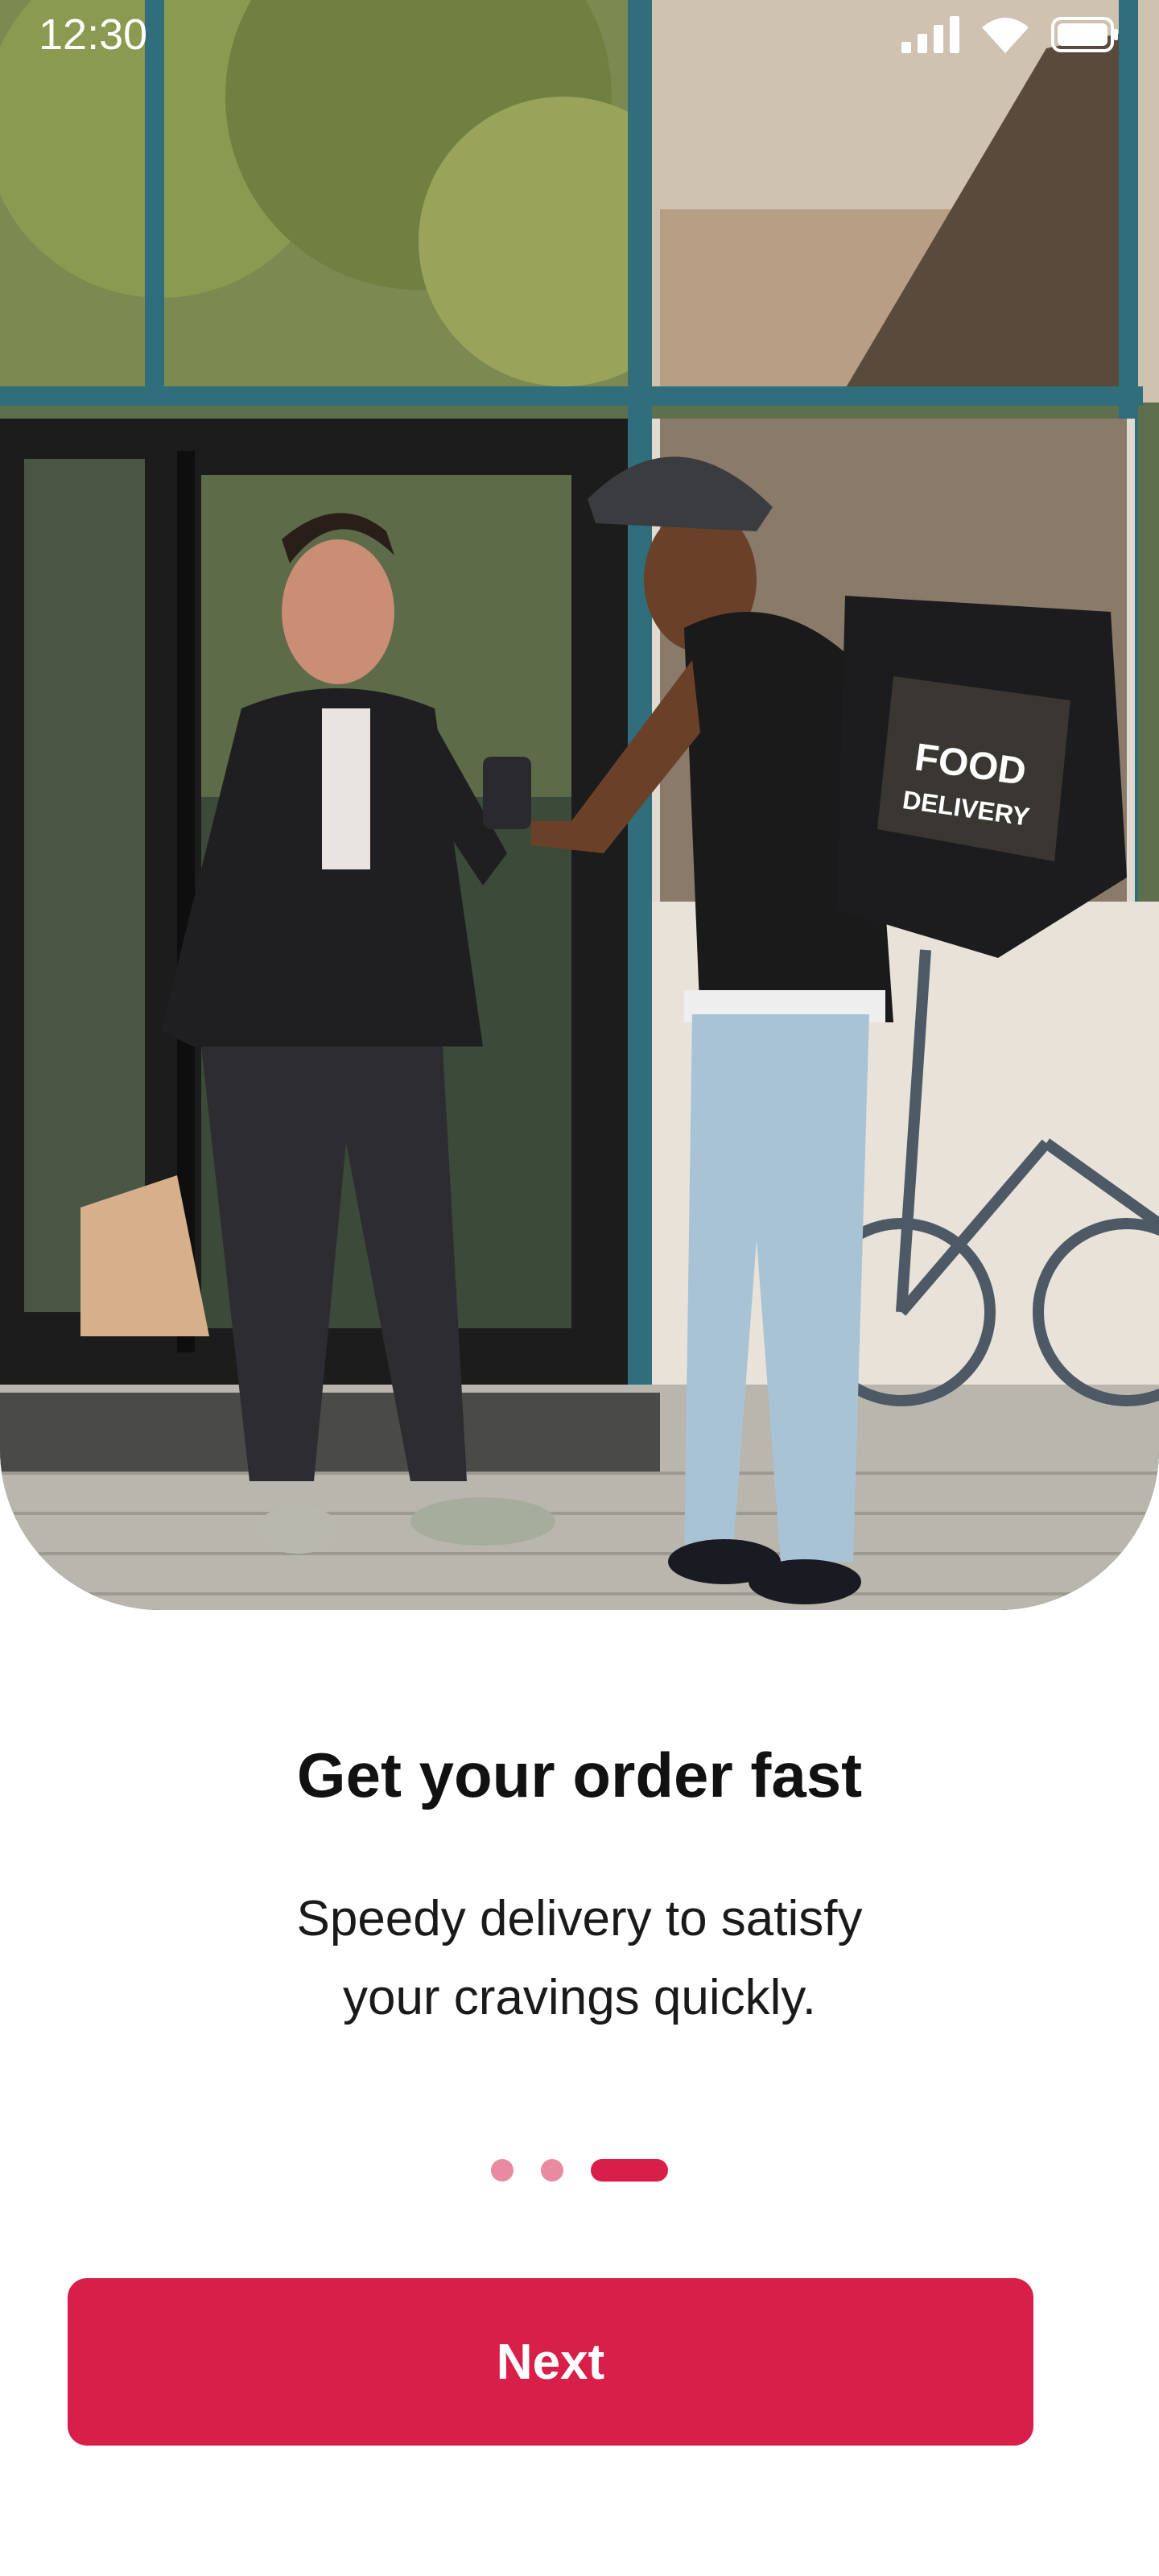  Describe the element at coordinates (1005, 35) in the screenshot. I see `wifi-icon` at that location.